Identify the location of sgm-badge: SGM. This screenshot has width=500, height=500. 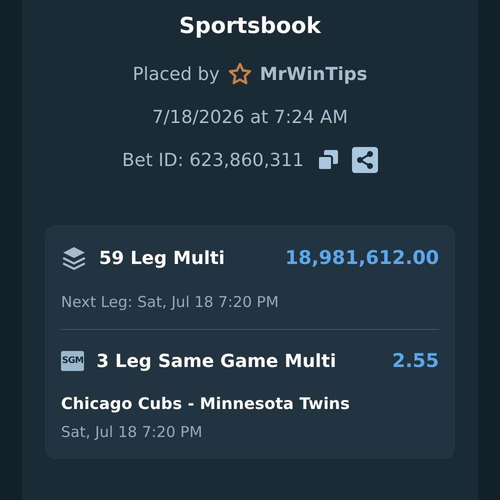
(72, 361).